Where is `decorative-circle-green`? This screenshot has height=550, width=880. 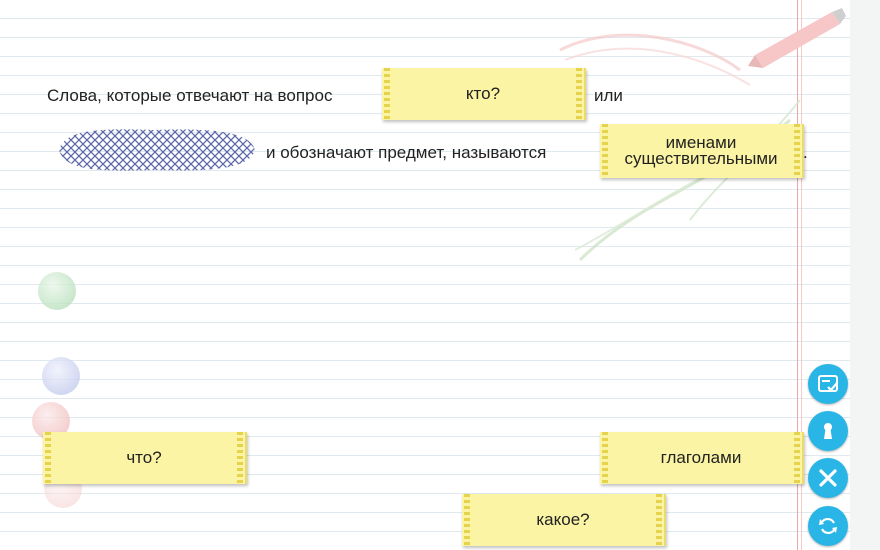 decorative-circle-green is located at coordinates (57, 291).